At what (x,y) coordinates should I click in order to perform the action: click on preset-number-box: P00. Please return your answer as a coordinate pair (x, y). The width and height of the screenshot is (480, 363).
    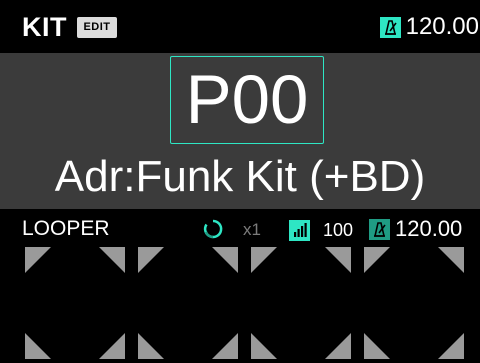
    Looking at the image, I should click on (247, 100).